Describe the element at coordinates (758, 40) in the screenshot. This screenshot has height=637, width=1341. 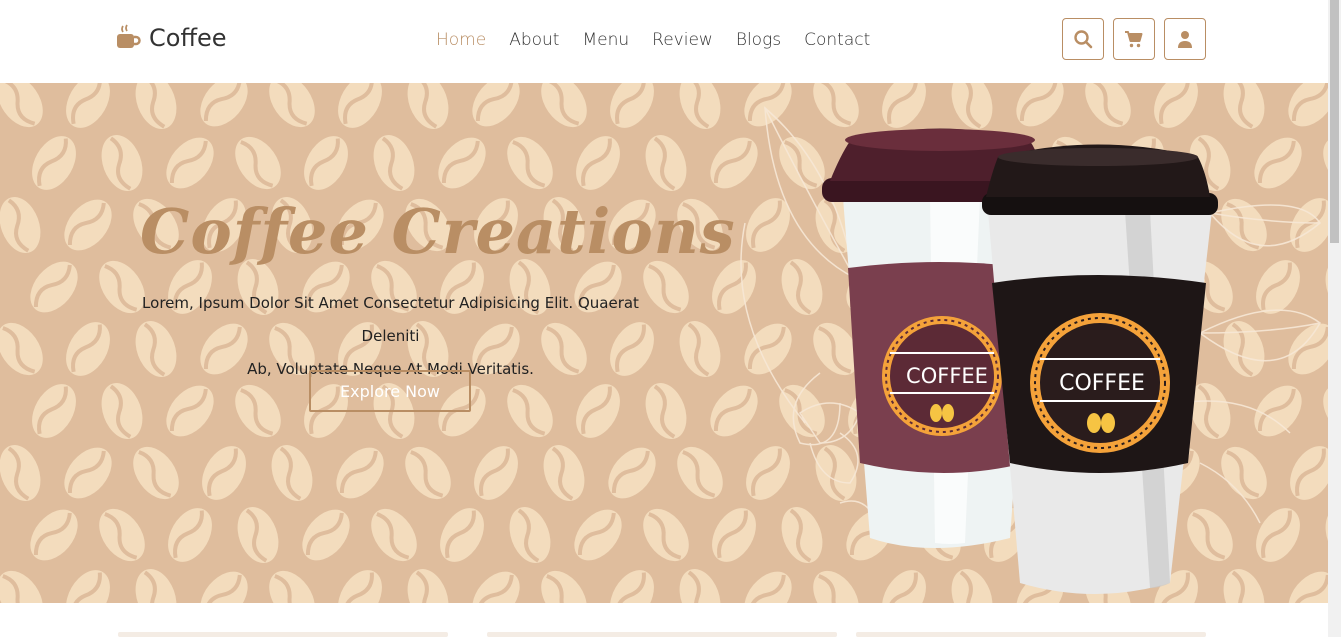
I see `nav-blogs: Blogs` at that location.